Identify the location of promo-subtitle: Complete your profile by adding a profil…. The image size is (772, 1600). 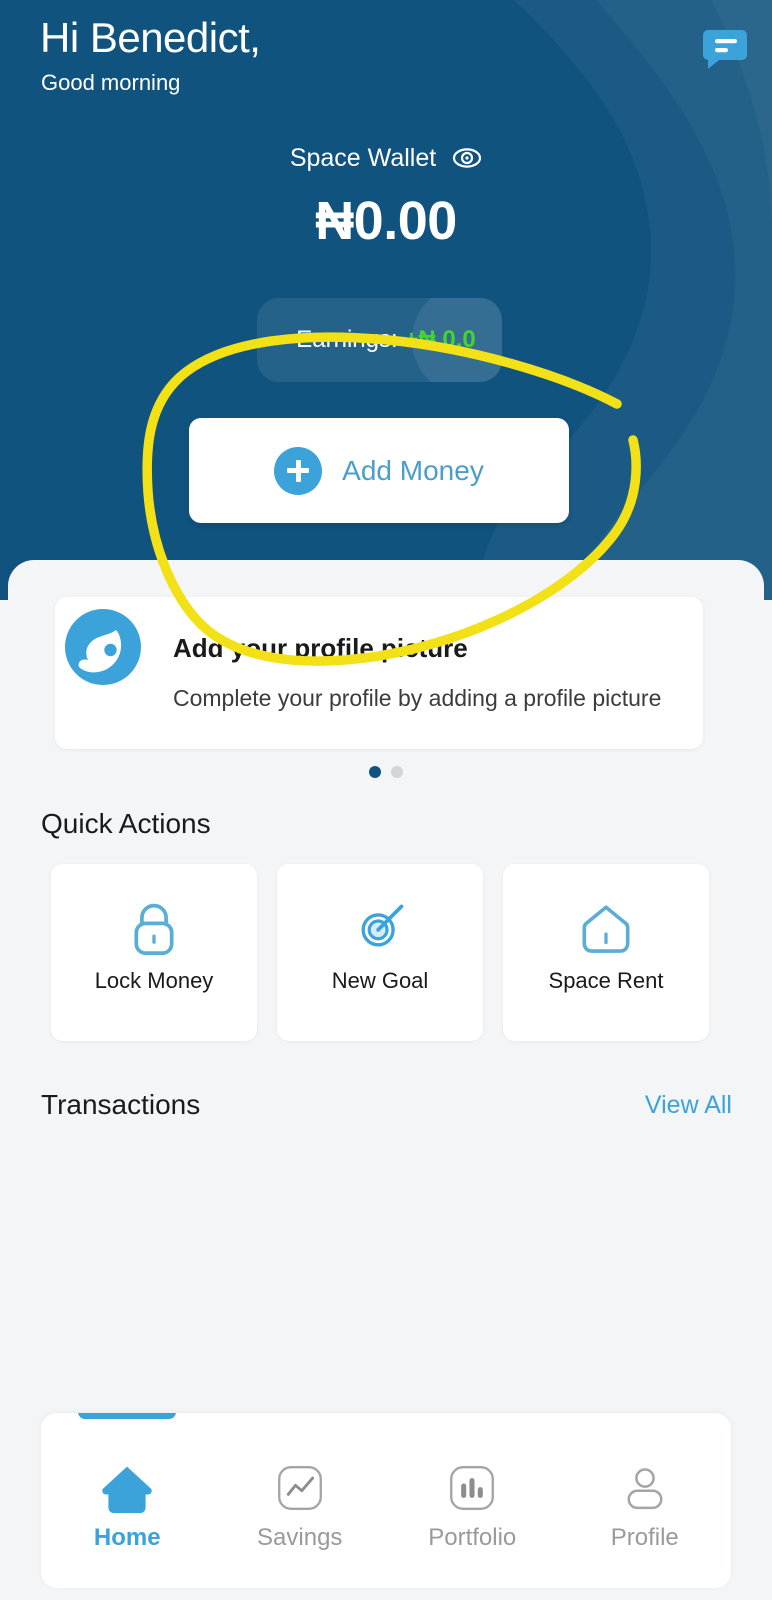
(417, 698).